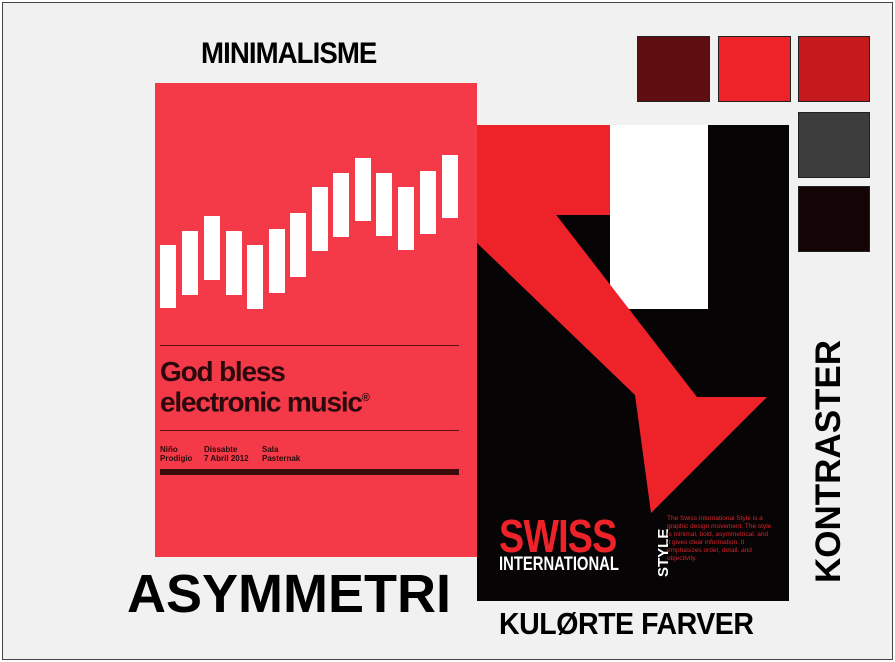  I want to click on info-col-1: Niño Prodigio, so click(176, 454).